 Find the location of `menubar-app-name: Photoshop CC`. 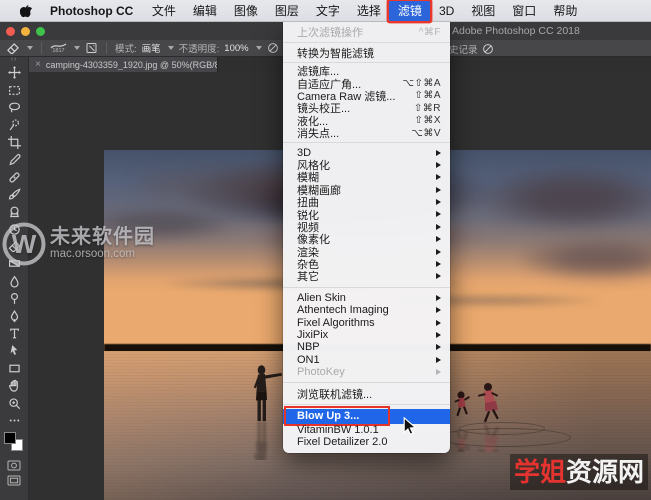

menubar-app-name: Photoshop CC is located at coordinates (91, 11).